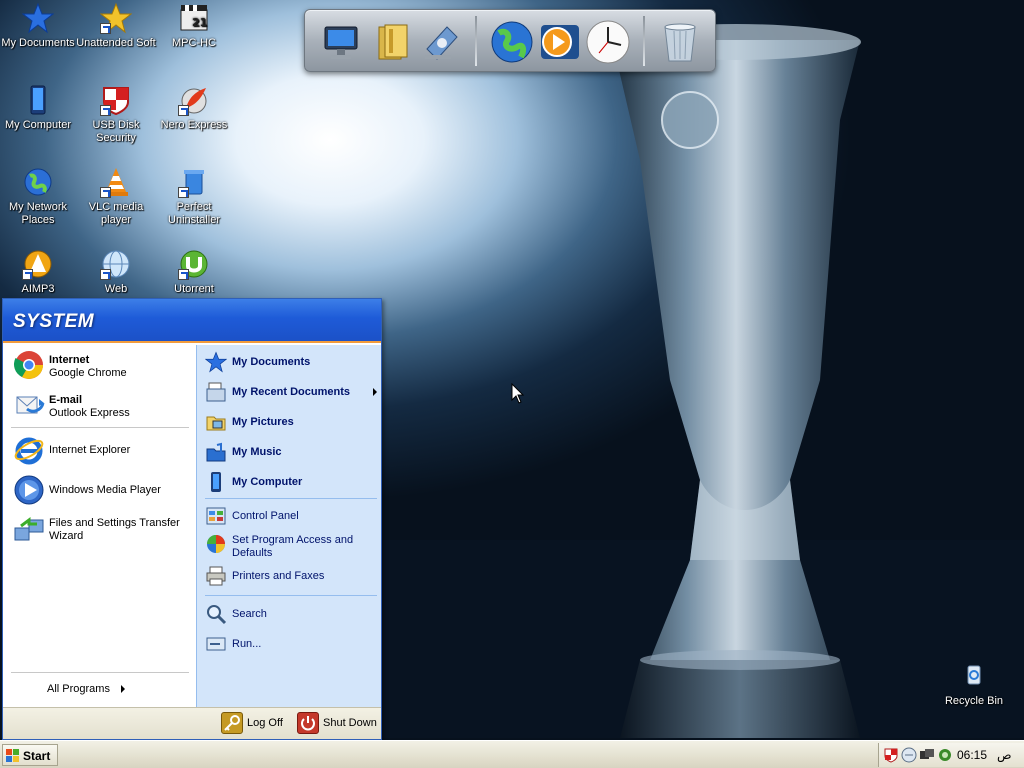 Image resolution: width=1024 pixels, height=768 pixels. I want to click on nero-flame-icon, so click(194, 100).